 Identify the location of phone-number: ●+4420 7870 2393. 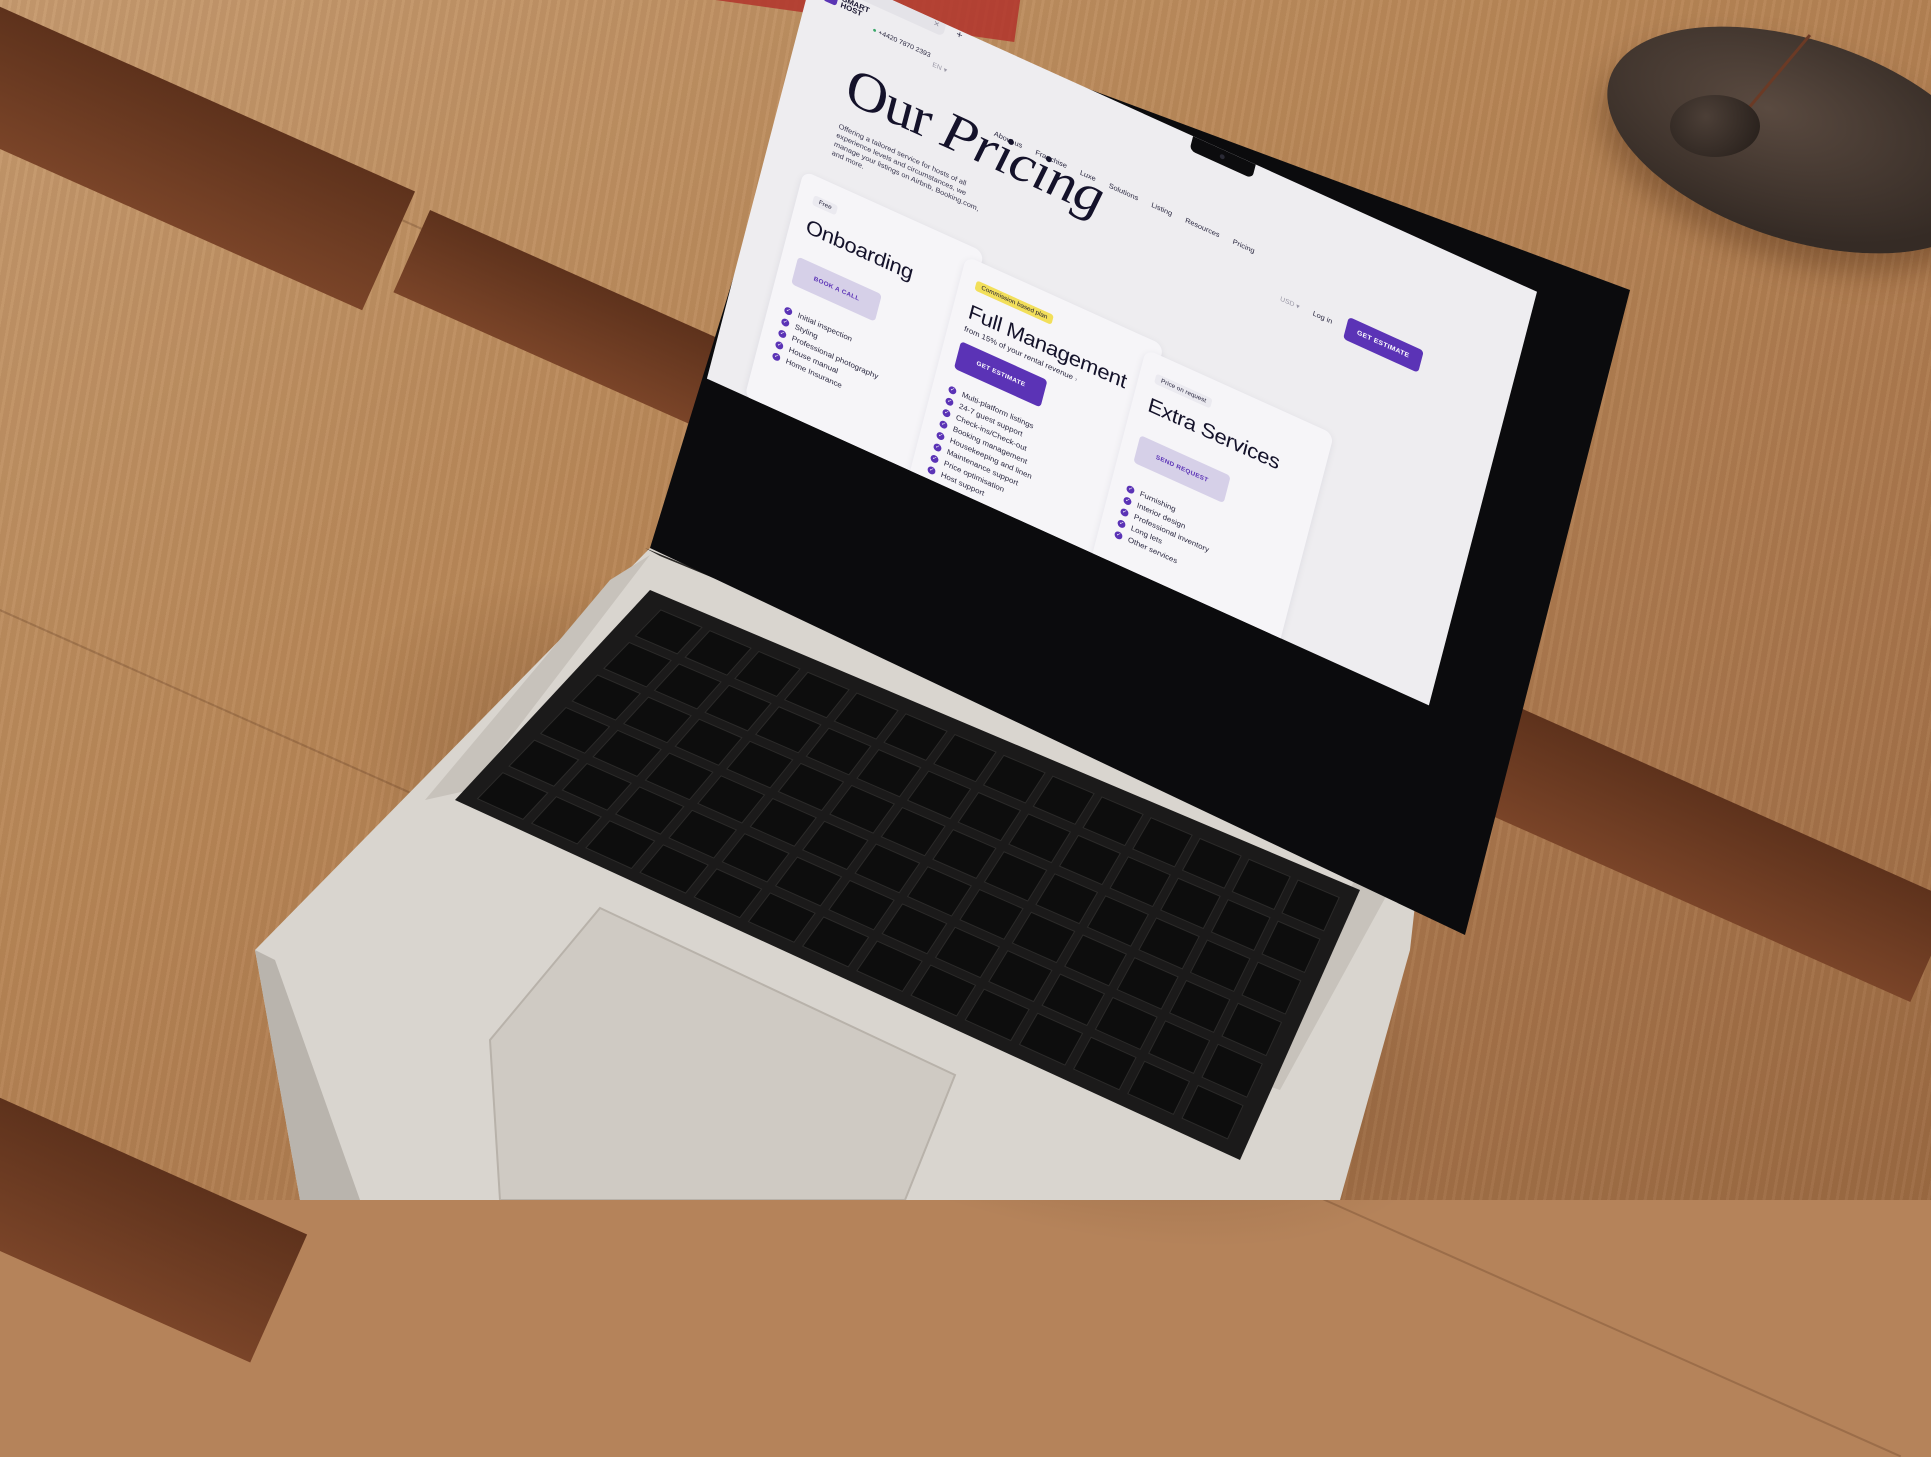
(902, 43).